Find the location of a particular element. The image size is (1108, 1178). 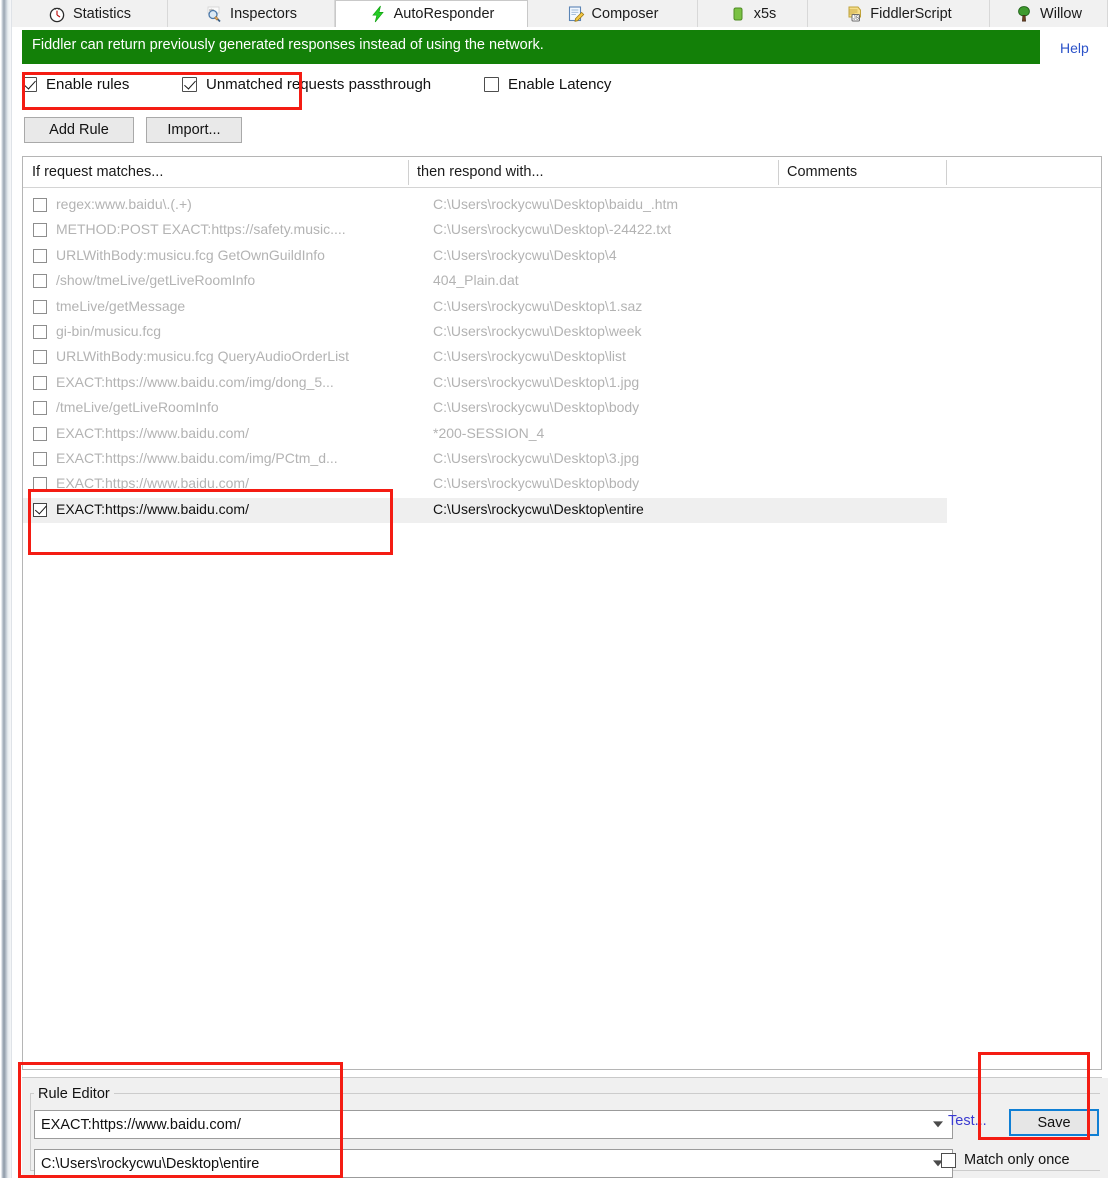

left-divider is located at coordinates (11, 589).